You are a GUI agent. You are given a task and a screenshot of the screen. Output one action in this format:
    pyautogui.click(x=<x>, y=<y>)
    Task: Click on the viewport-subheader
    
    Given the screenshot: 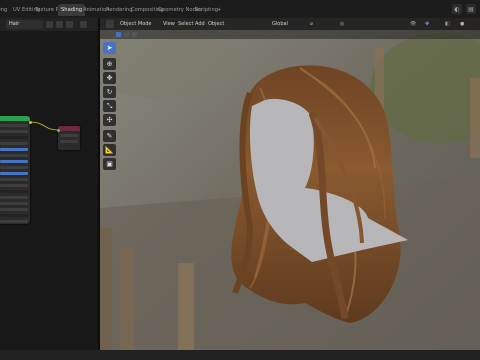 What is the action you would take?
    pyautogui.click(x=290, y=34)
    